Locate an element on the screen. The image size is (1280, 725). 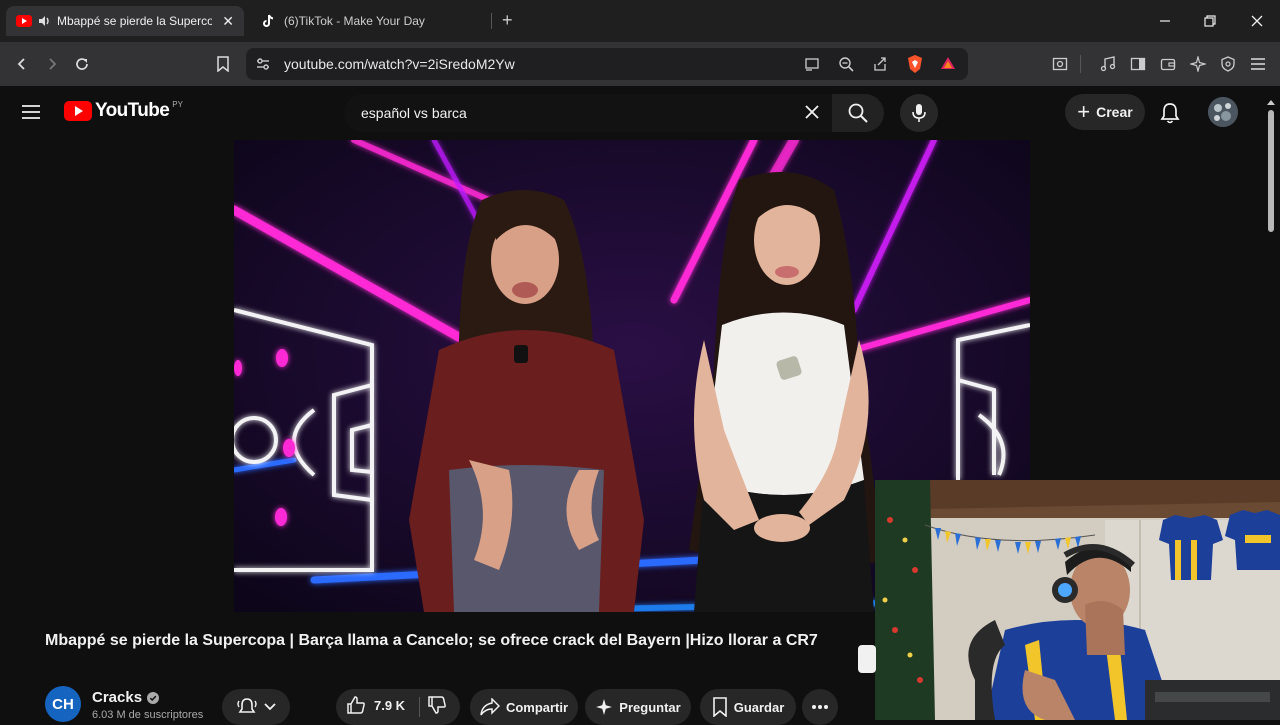
youtube-logo-text: YouTube is located at coordinates (132, 110).